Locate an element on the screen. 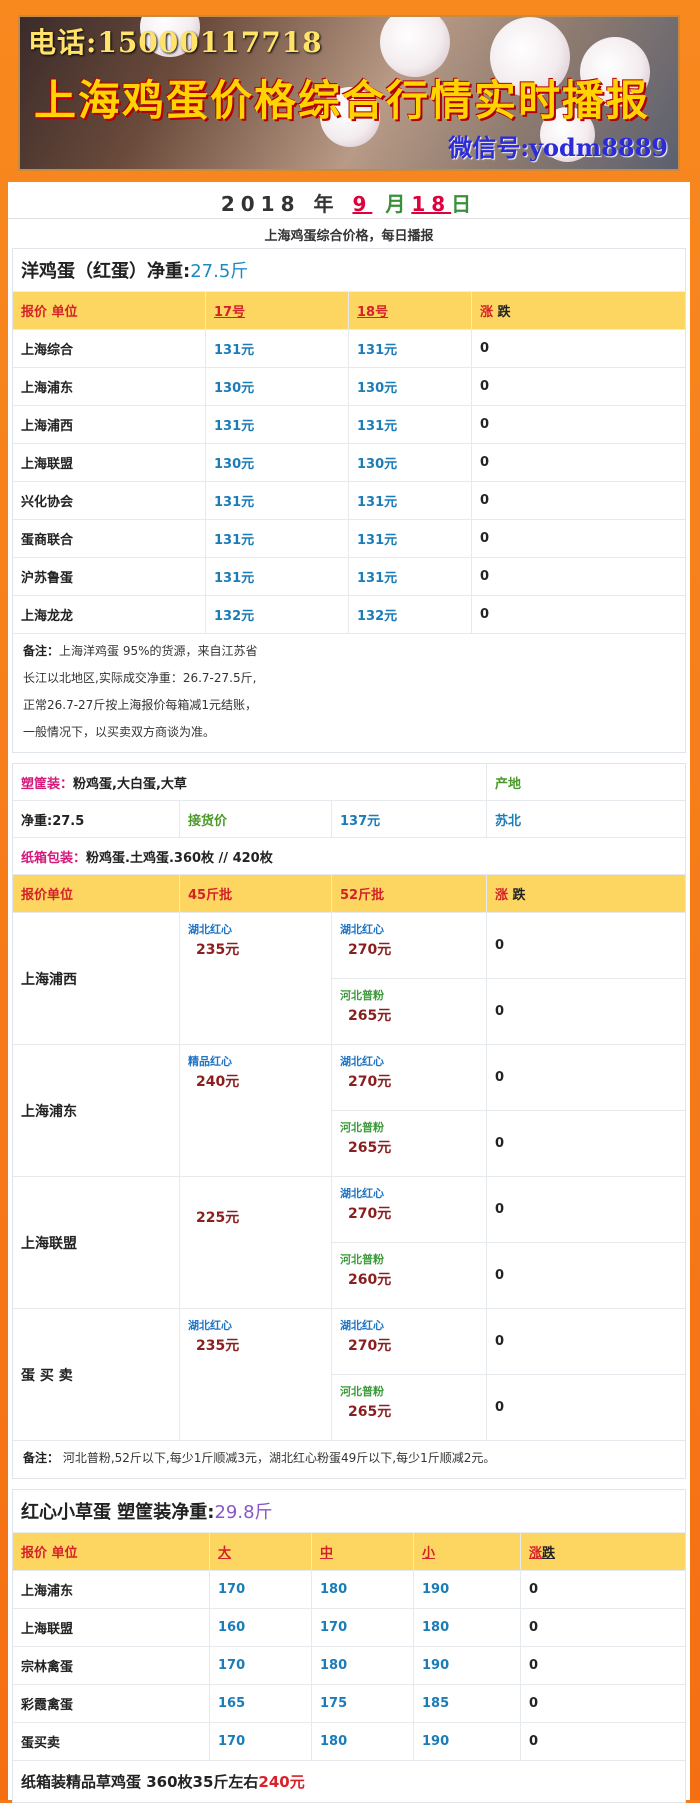  table-row: 蛋买卖 170 180 190 0 is located at coordinates (349, 1741).